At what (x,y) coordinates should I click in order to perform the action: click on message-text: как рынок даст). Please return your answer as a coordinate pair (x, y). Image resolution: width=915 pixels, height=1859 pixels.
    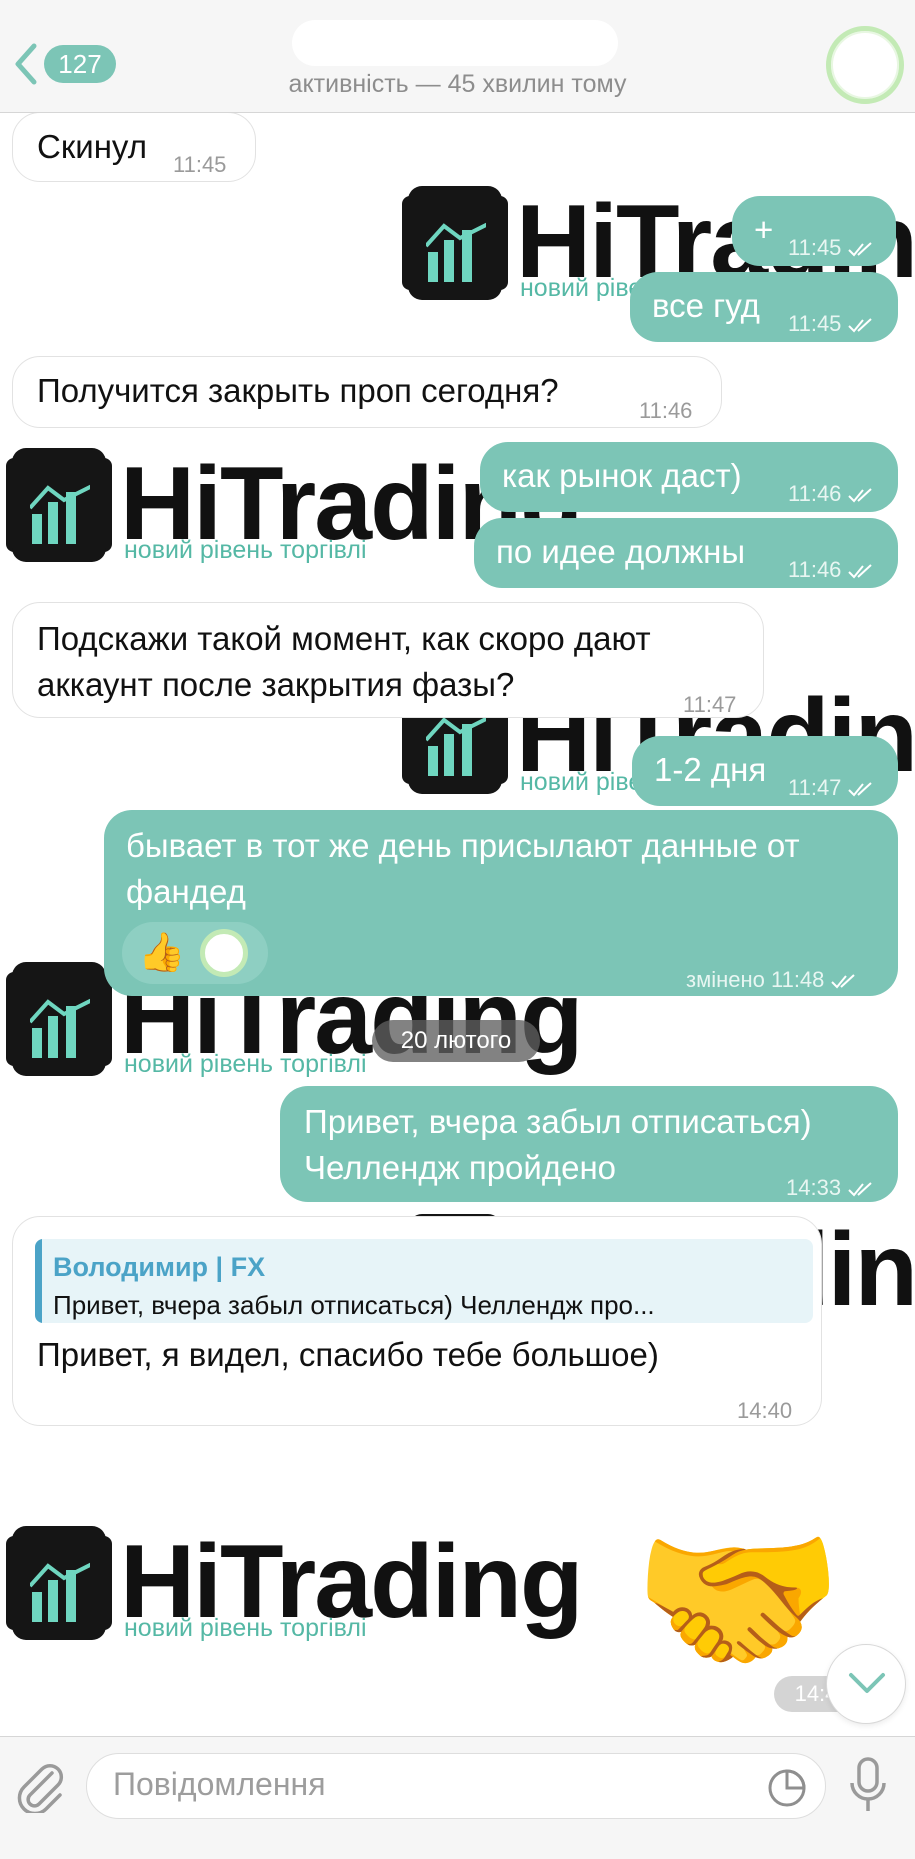
    Looking at the image, I should click on (622, 475).